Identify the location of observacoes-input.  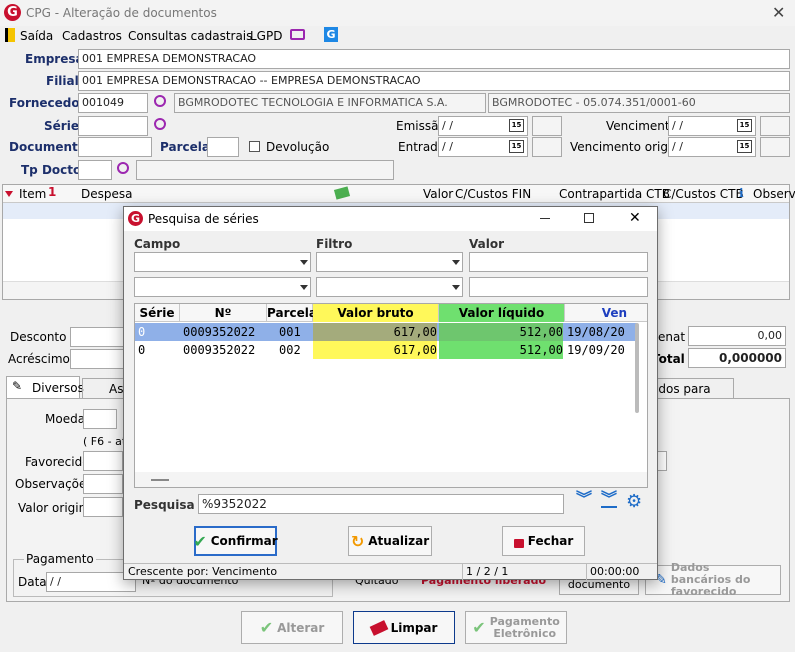
(103, 484).